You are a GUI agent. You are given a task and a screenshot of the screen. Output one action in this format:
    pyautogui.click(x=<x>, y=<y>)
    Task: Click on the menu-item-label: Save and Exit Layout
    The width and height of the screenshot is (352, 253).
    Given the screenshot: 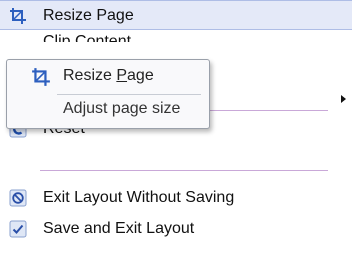 What is the action you would take?
    pyautogui.click(x=119, y=228)
    